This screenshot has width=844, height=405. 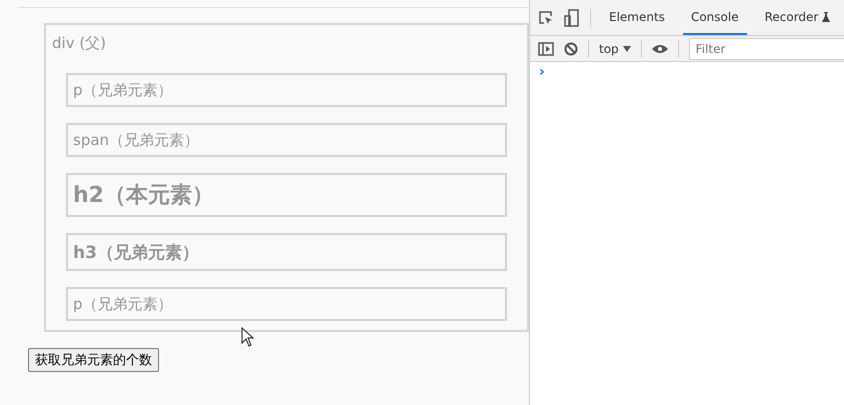 I want to click on parent-label: div (父), so click(x=79, y=43).